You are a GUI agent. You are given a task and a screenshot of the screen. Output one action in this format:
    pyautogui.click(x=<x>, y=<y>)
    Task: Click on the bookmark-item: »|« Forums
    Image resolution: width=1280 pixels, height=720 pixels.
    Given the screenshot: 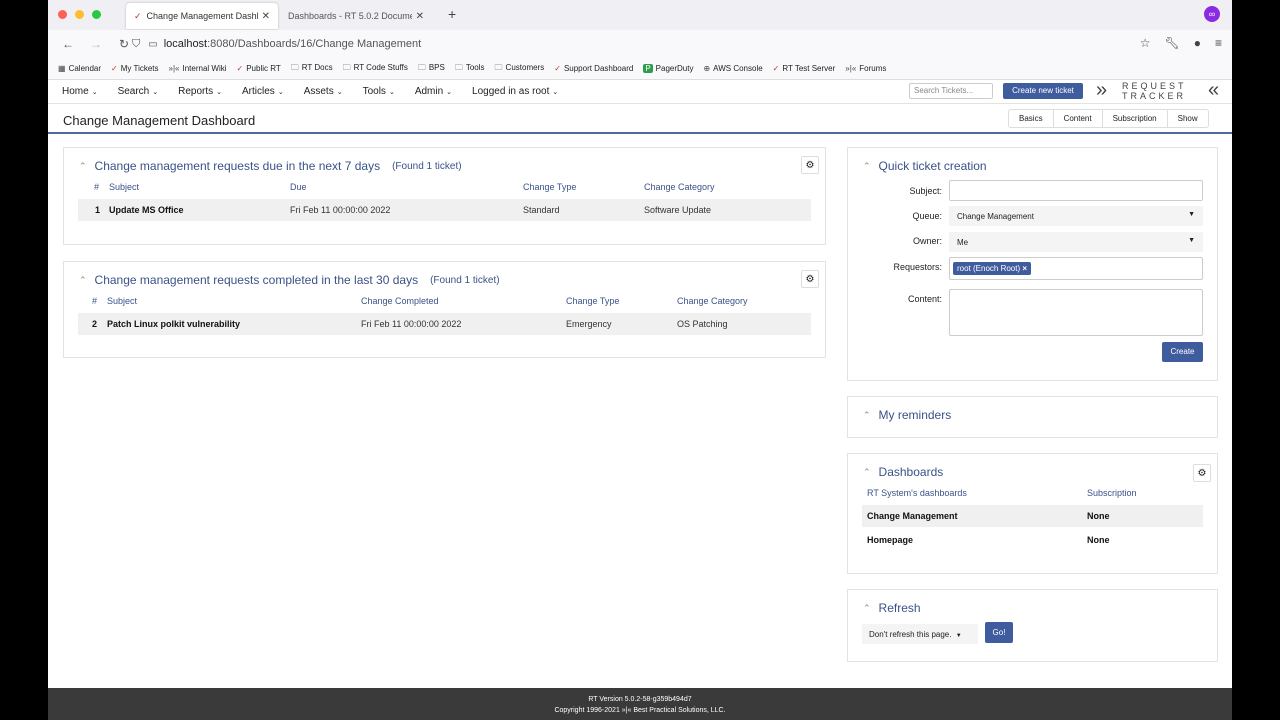 What is the action you would take?
    pyautogui.click(x=865, y=68)
    